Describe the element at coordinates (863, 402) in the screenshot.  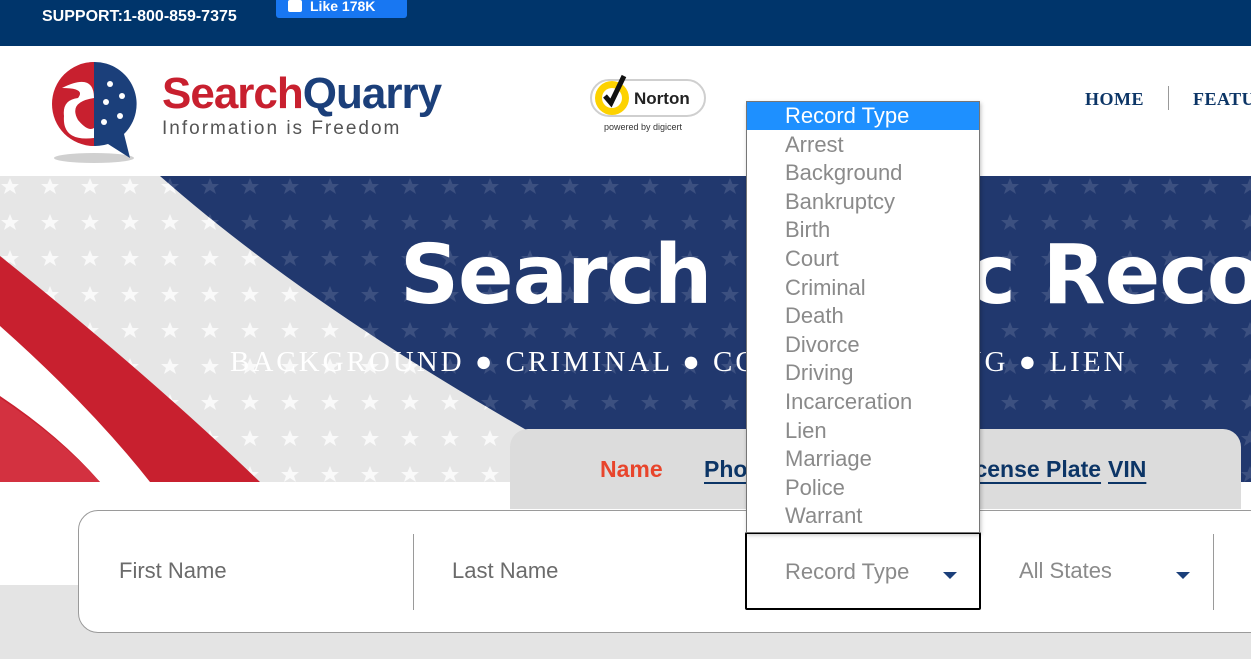
I see `dropdown-option-incarceration: Incarceration` at that location.